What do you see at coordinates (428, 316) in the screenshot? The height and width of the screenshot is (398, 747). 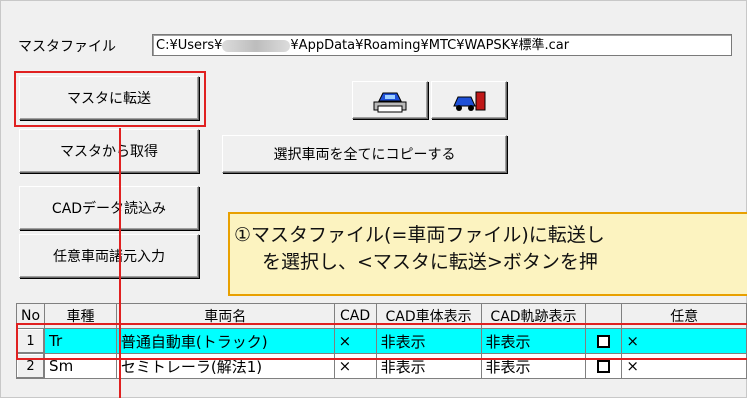 I see `header-cad-body: CAD車体表示` at bounding box center [428, 316].